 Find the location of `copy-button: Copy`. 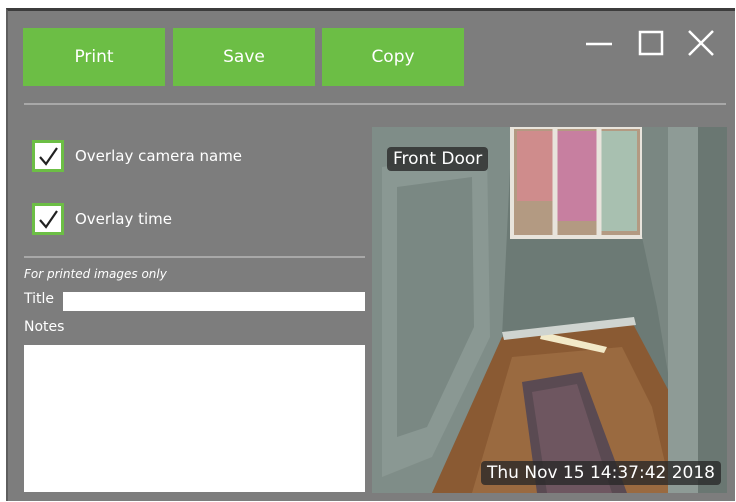

copy-button: Copy is located at coordinates (393, 57).